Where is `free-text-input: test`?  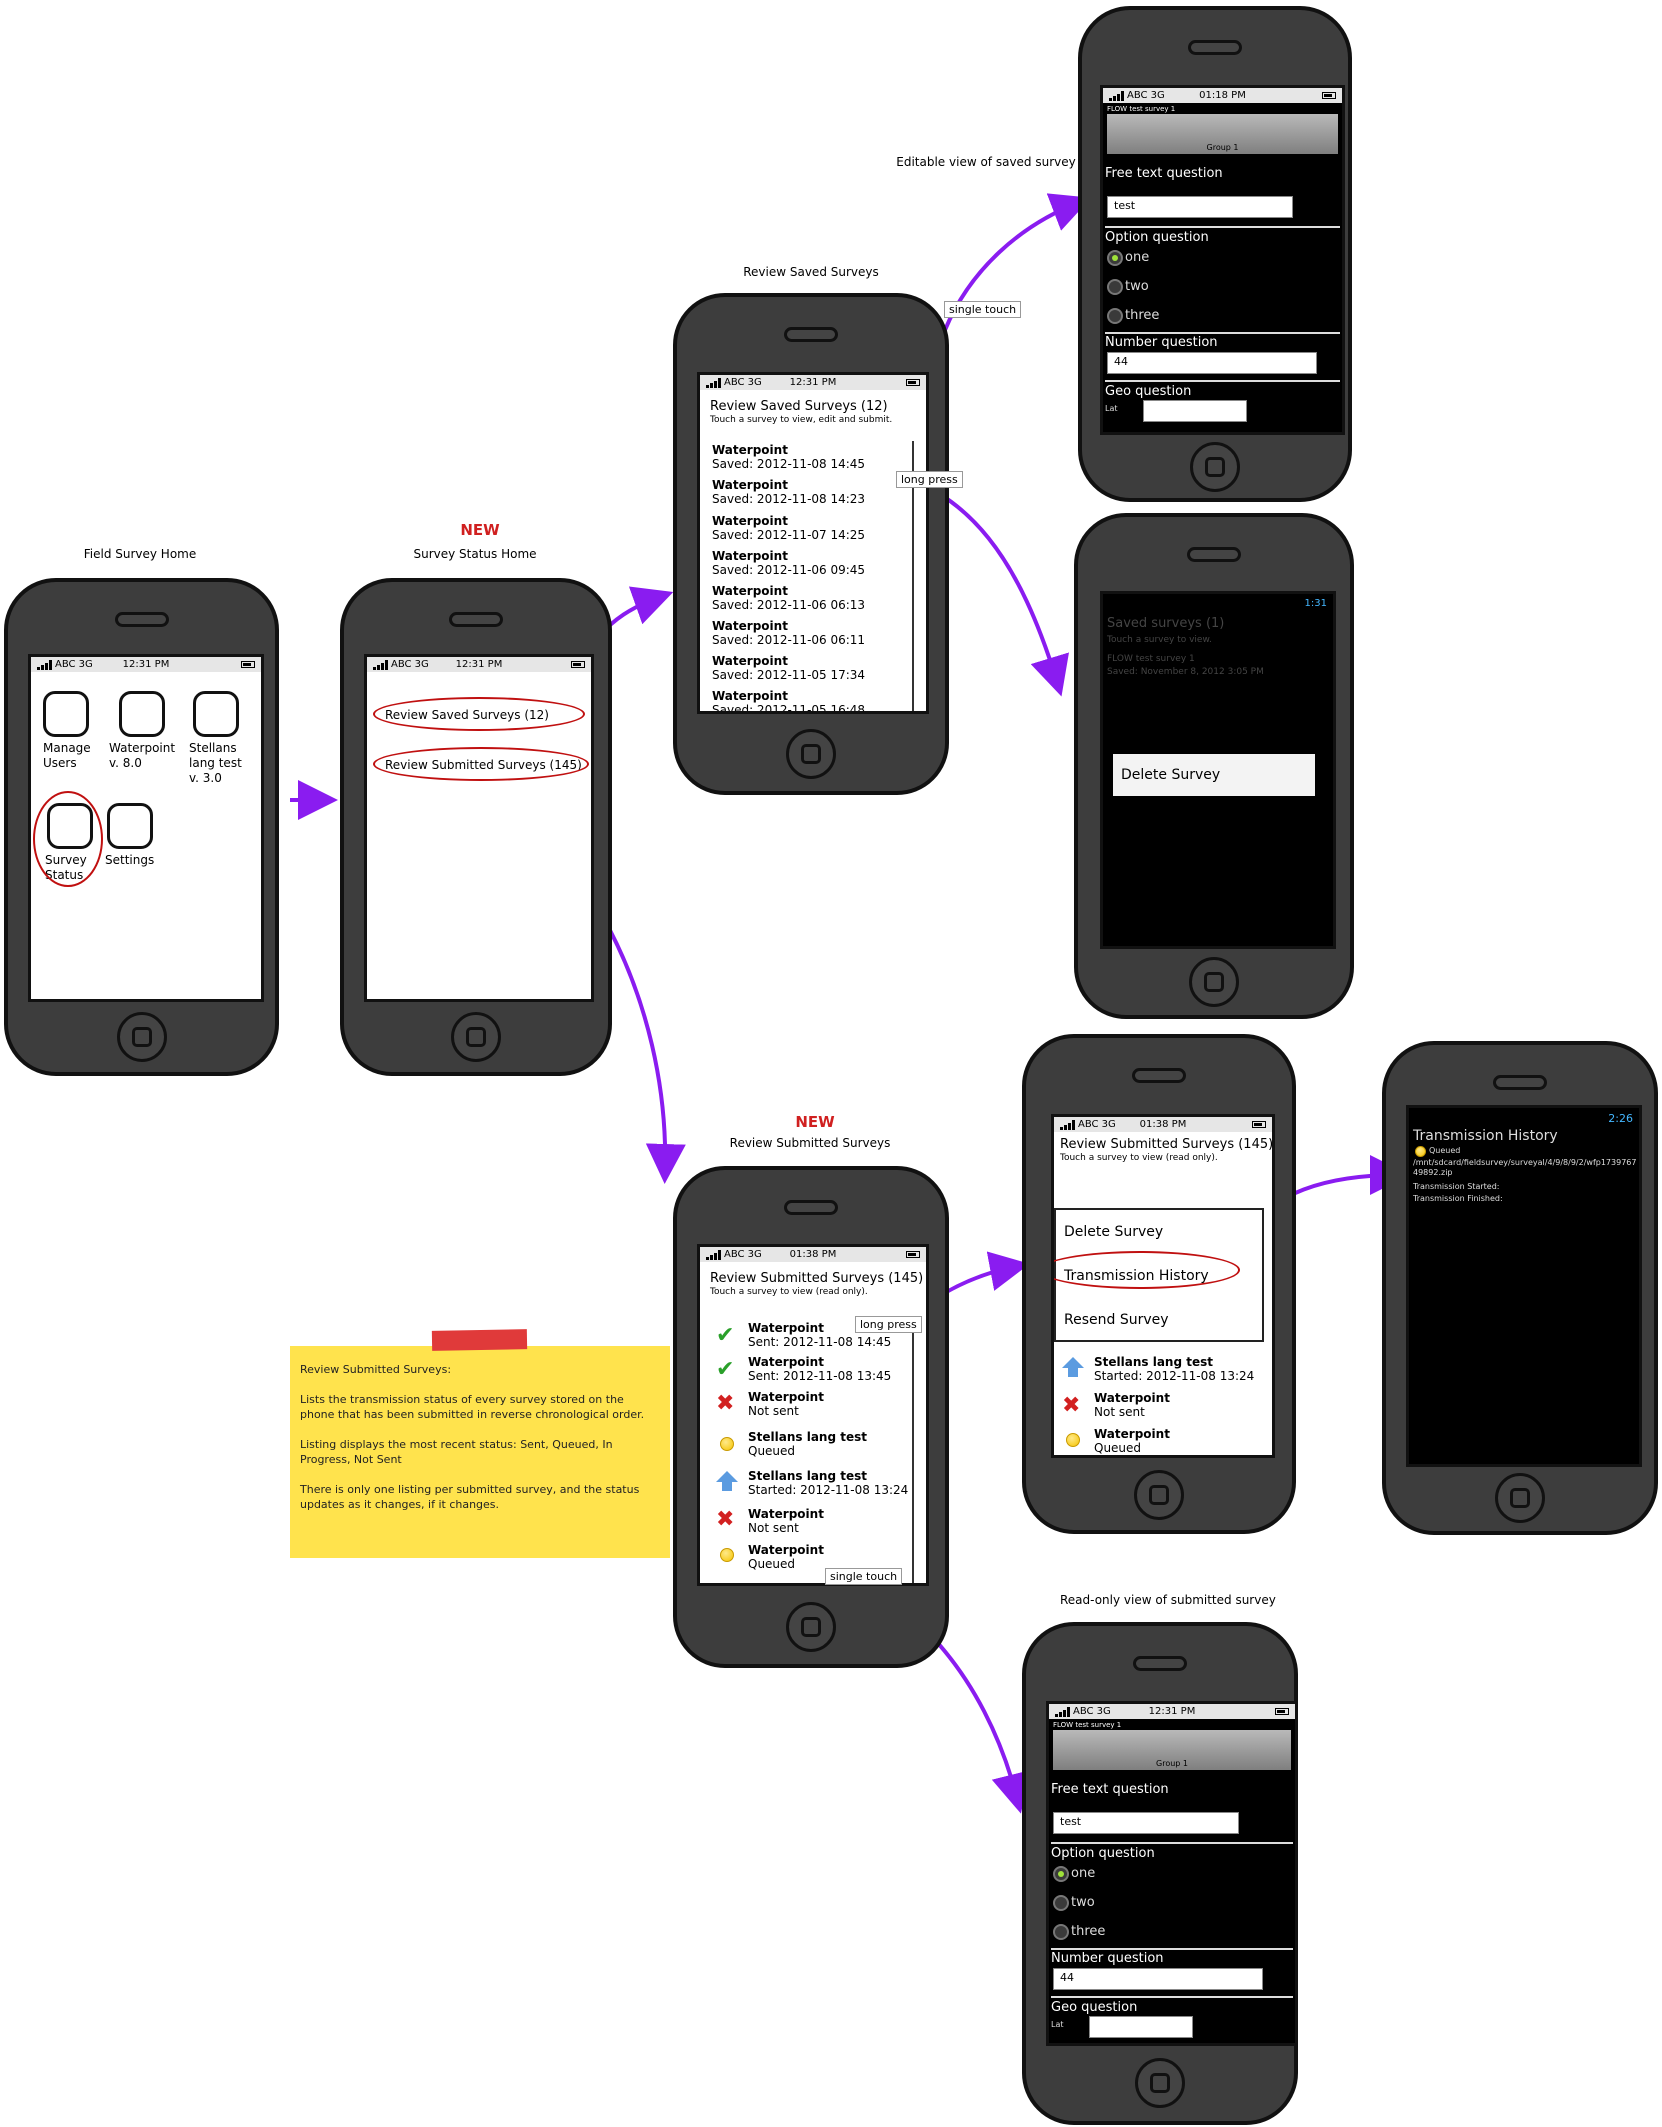
free-text-input: test is located at coordinates (1200, 207).